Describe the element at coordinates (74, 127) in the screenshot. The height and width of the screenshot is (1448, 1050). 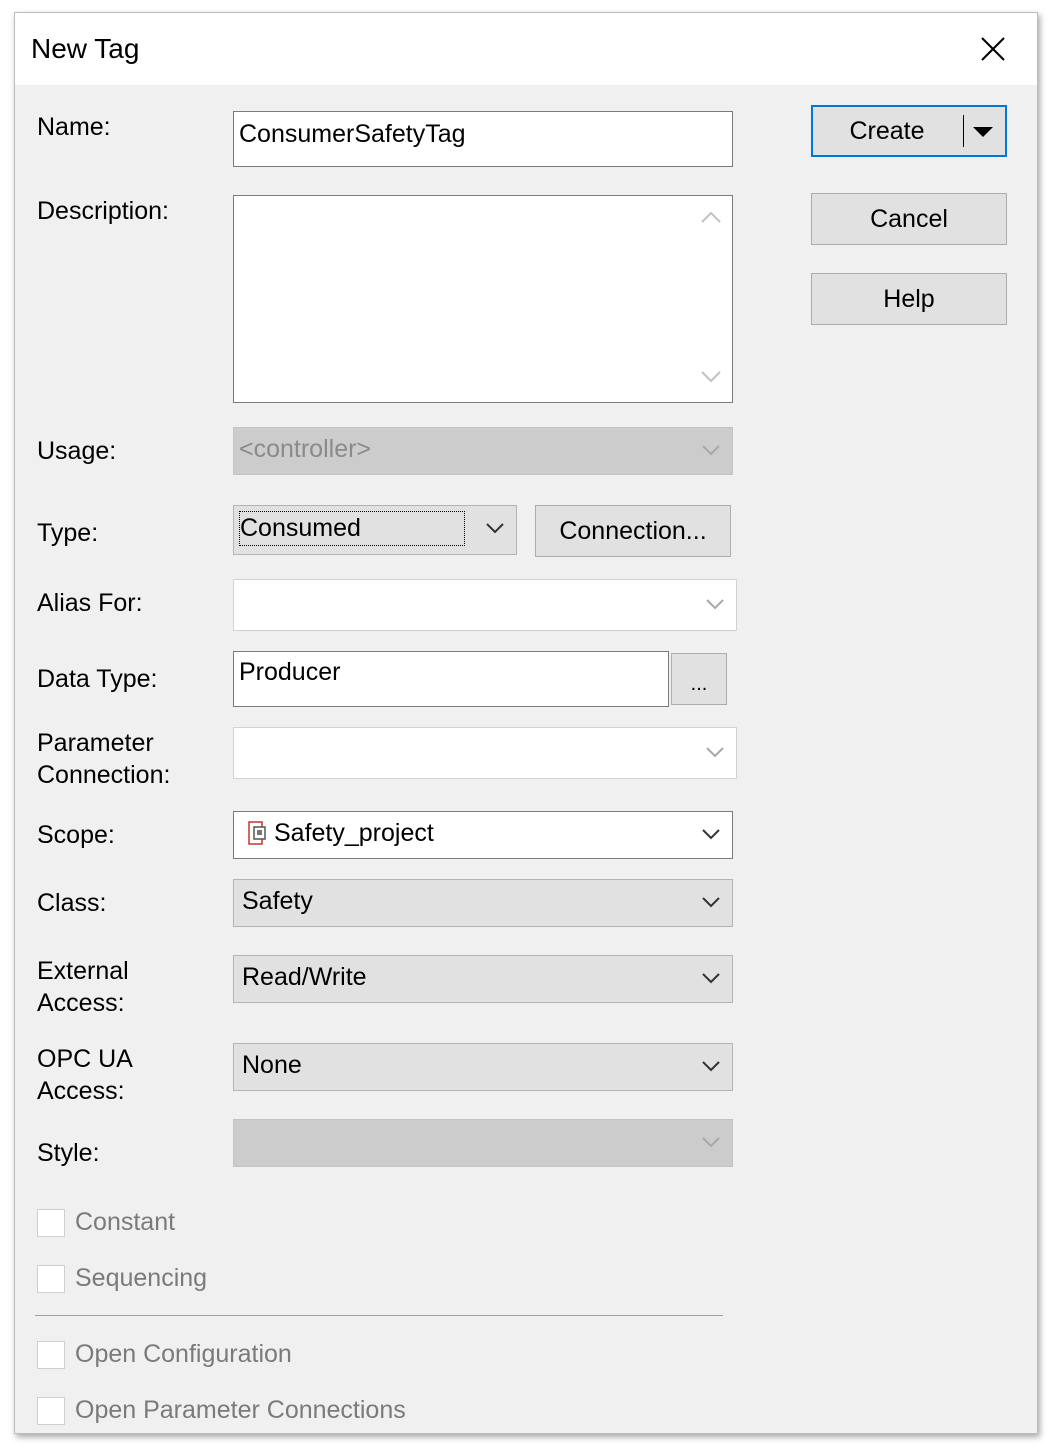
I see `name-label: Name:` at that location.